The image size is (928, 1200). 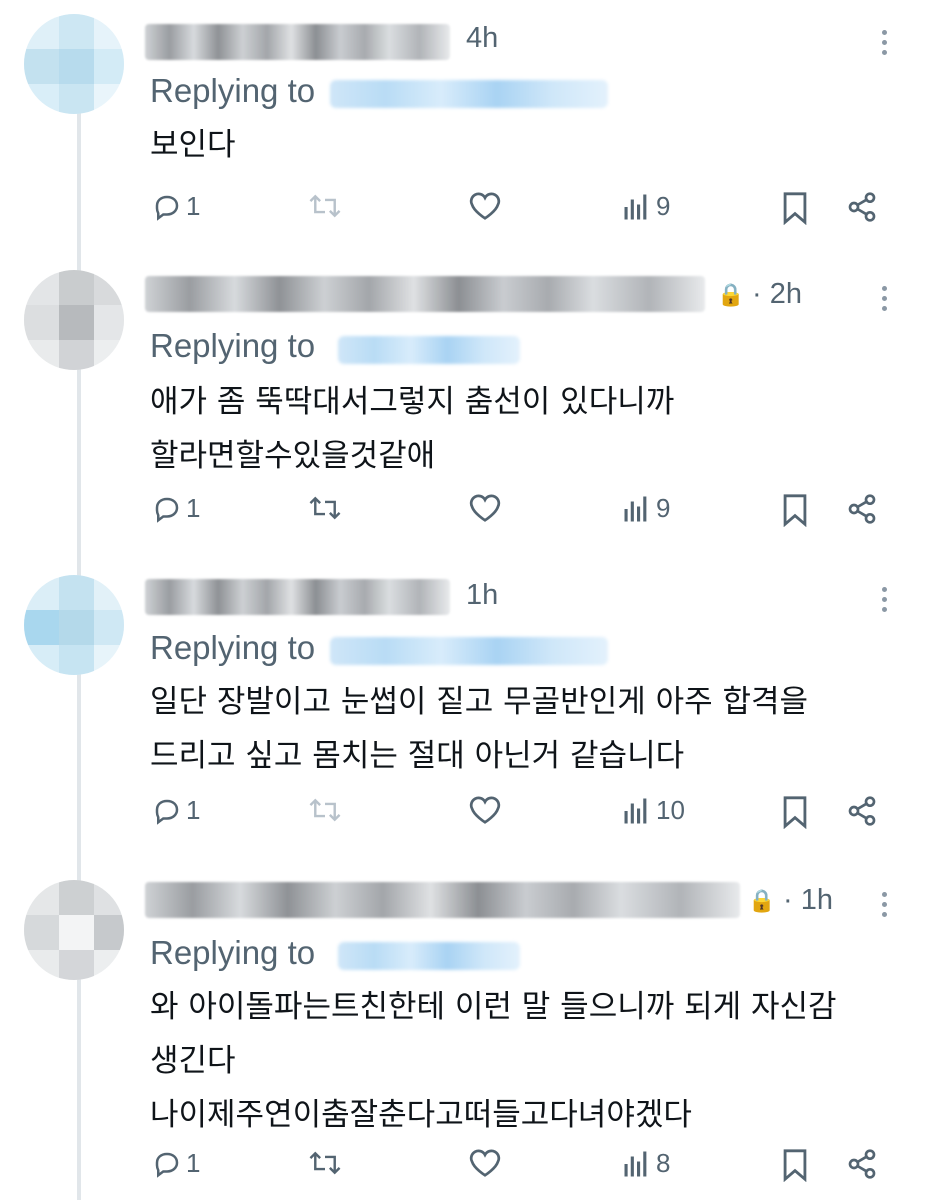 What do you see at coordinates (482, 38) in the screenshot?
I see `timestamp: 4h` at bounding box center [482, 38].